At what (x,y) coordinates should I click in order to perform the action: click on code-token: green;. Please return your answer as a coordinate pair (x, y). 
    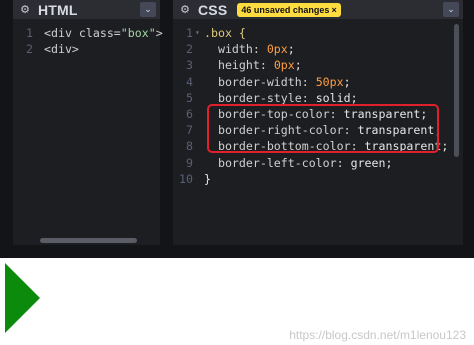
    Looking at the image, I should click on (371, 162).